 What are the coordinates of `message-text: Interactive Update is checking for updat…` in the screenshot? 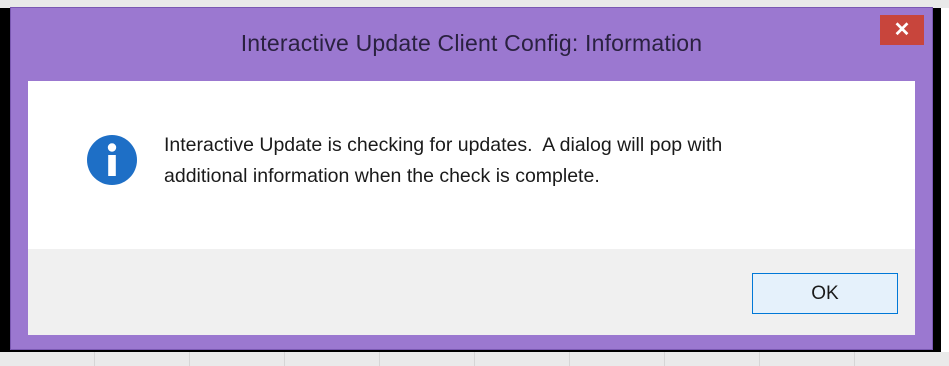 It's located at (524, 161).